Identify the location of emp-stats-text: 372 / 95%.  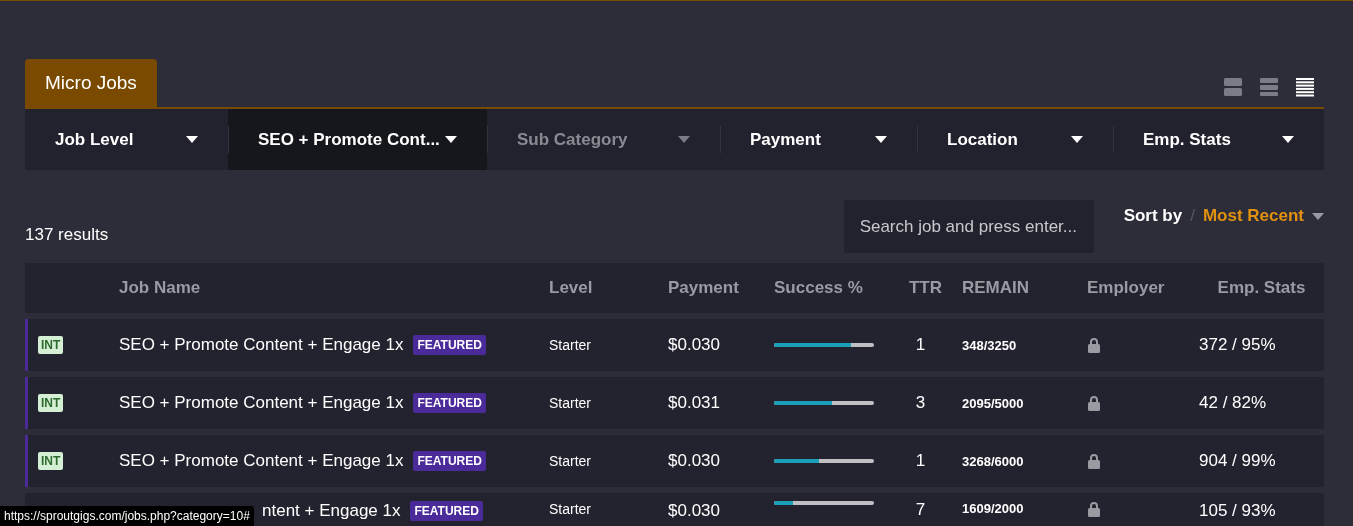
(1237, 345).